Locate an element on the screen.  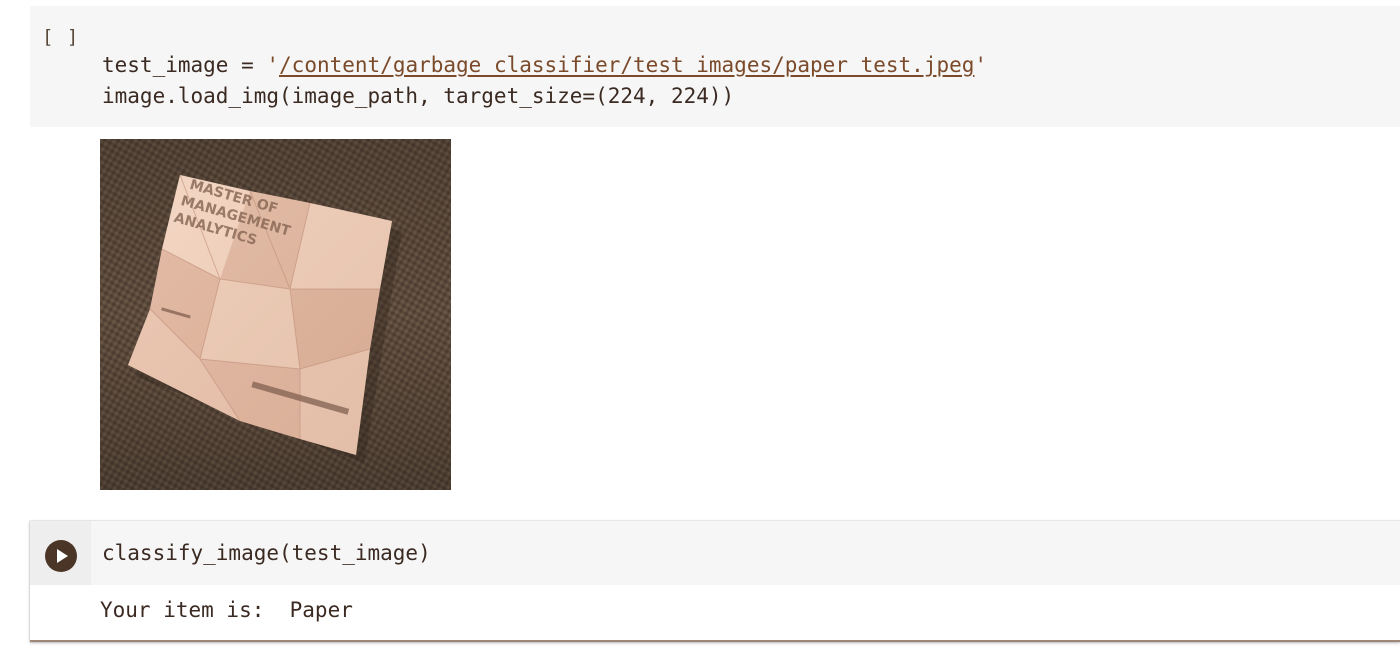
string-quote-open: ' is located at coordinates (273, 65).